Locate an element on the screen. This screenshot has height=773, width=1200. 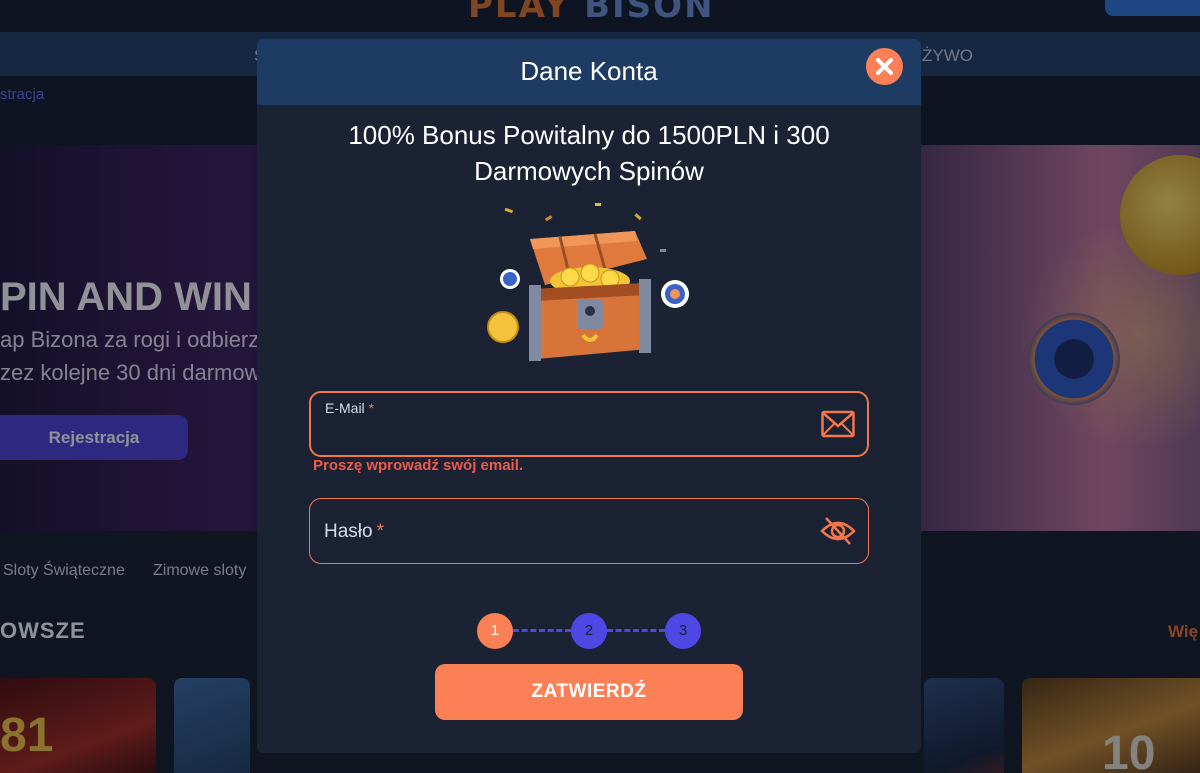
password-label: Hasło * is located at coordinates (354, 531).